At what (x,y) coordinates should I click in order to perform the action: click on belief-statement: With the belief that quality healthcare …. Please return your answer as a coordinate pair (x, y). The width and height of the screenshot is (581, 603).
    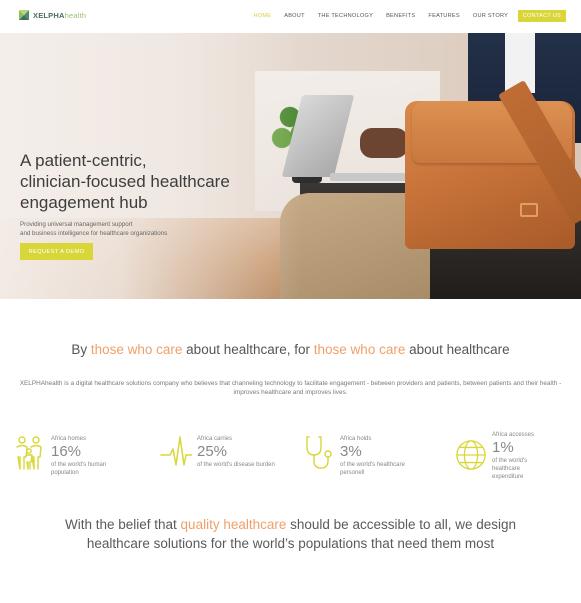
    Looking at the image, I should click on (290, 534).